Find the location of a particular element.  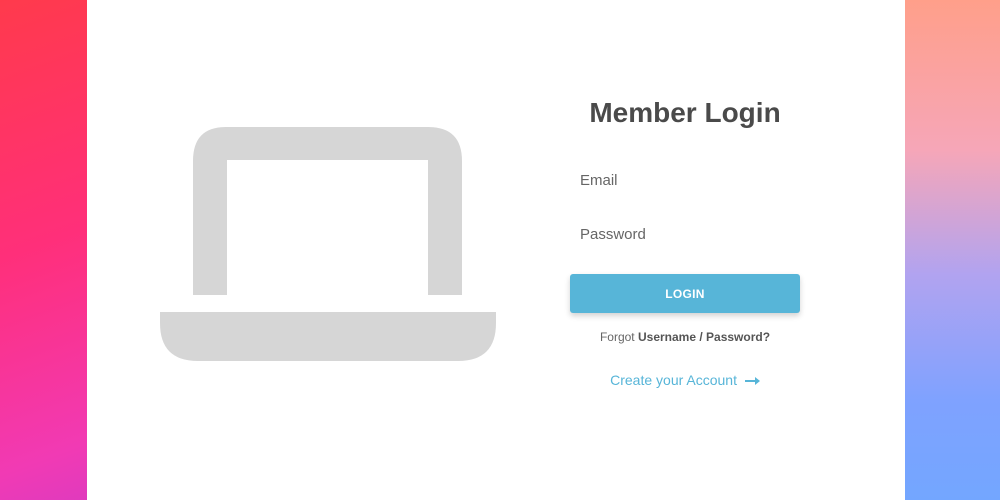

password-field is located at coordinates (685, 234).